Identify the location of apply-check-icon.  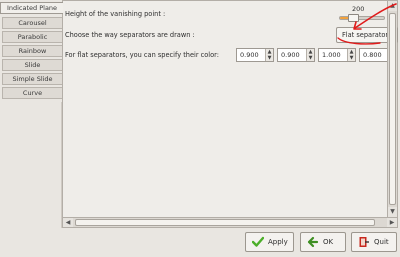
(258, 241).